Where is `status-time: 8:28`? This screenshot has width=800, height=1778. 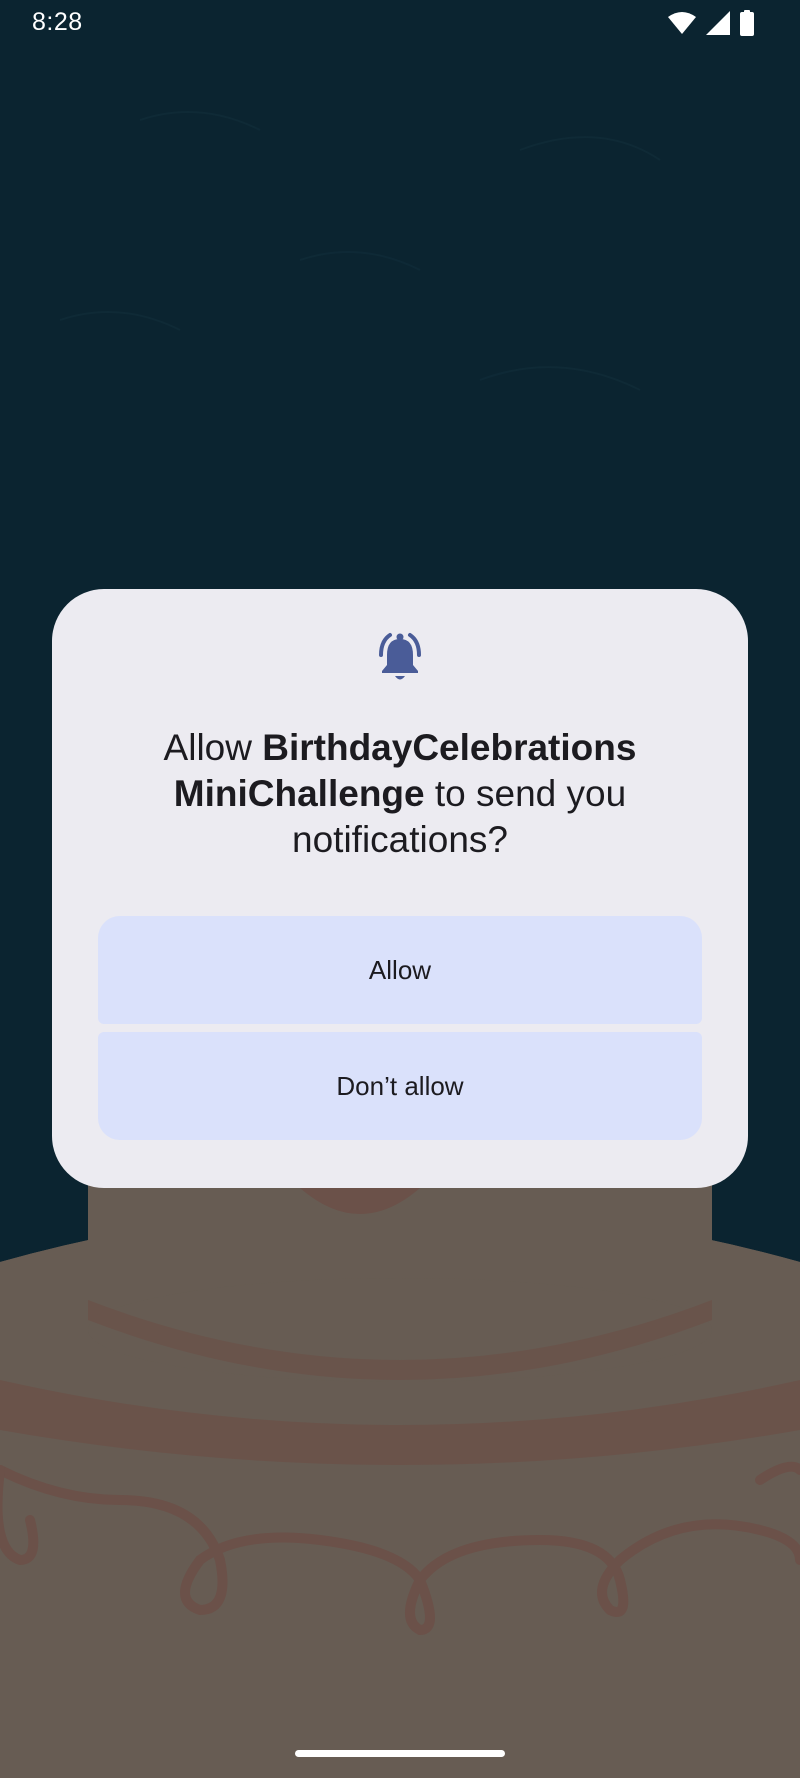 status-time: 8:28 is located at coordinates (57, 22).